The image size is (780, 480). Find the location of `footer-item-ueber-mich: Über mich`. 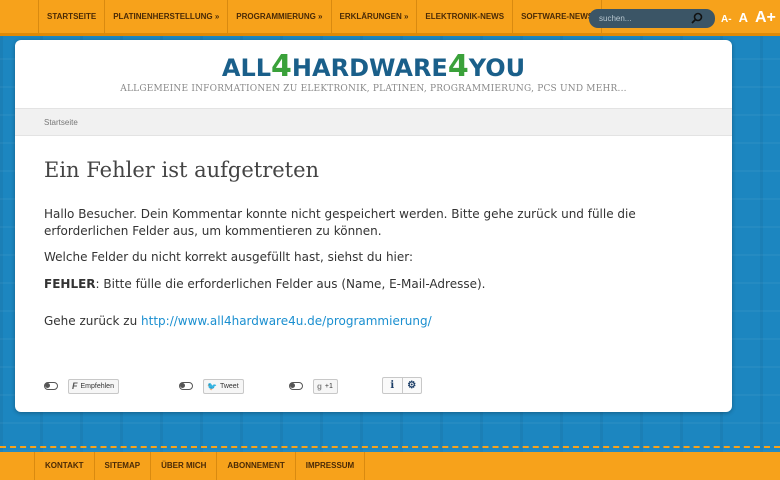

footer-item-ueber-mich: Über mich is located at coordinates (184, 466).